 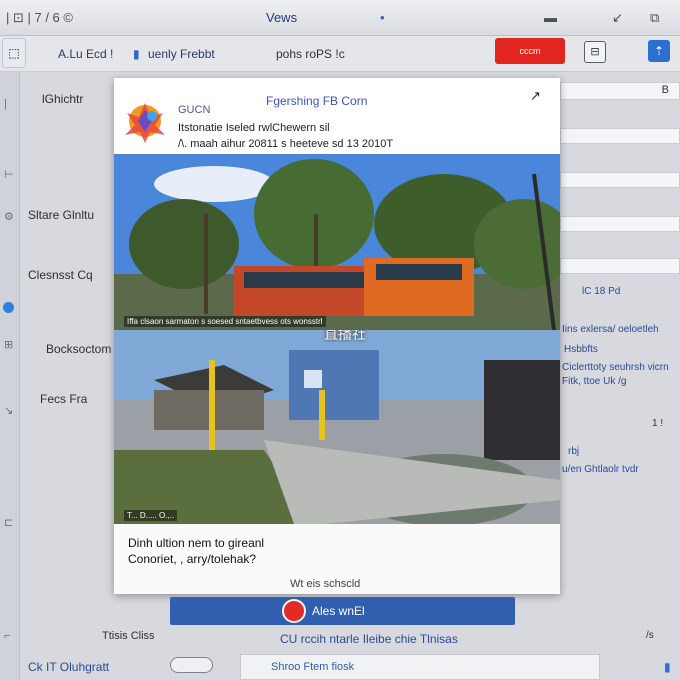 What do you see at coordinates (8, 344) in the screenshot?
I see `sidebar-glyph-3: ⊞` at bounding box center [8, 344].